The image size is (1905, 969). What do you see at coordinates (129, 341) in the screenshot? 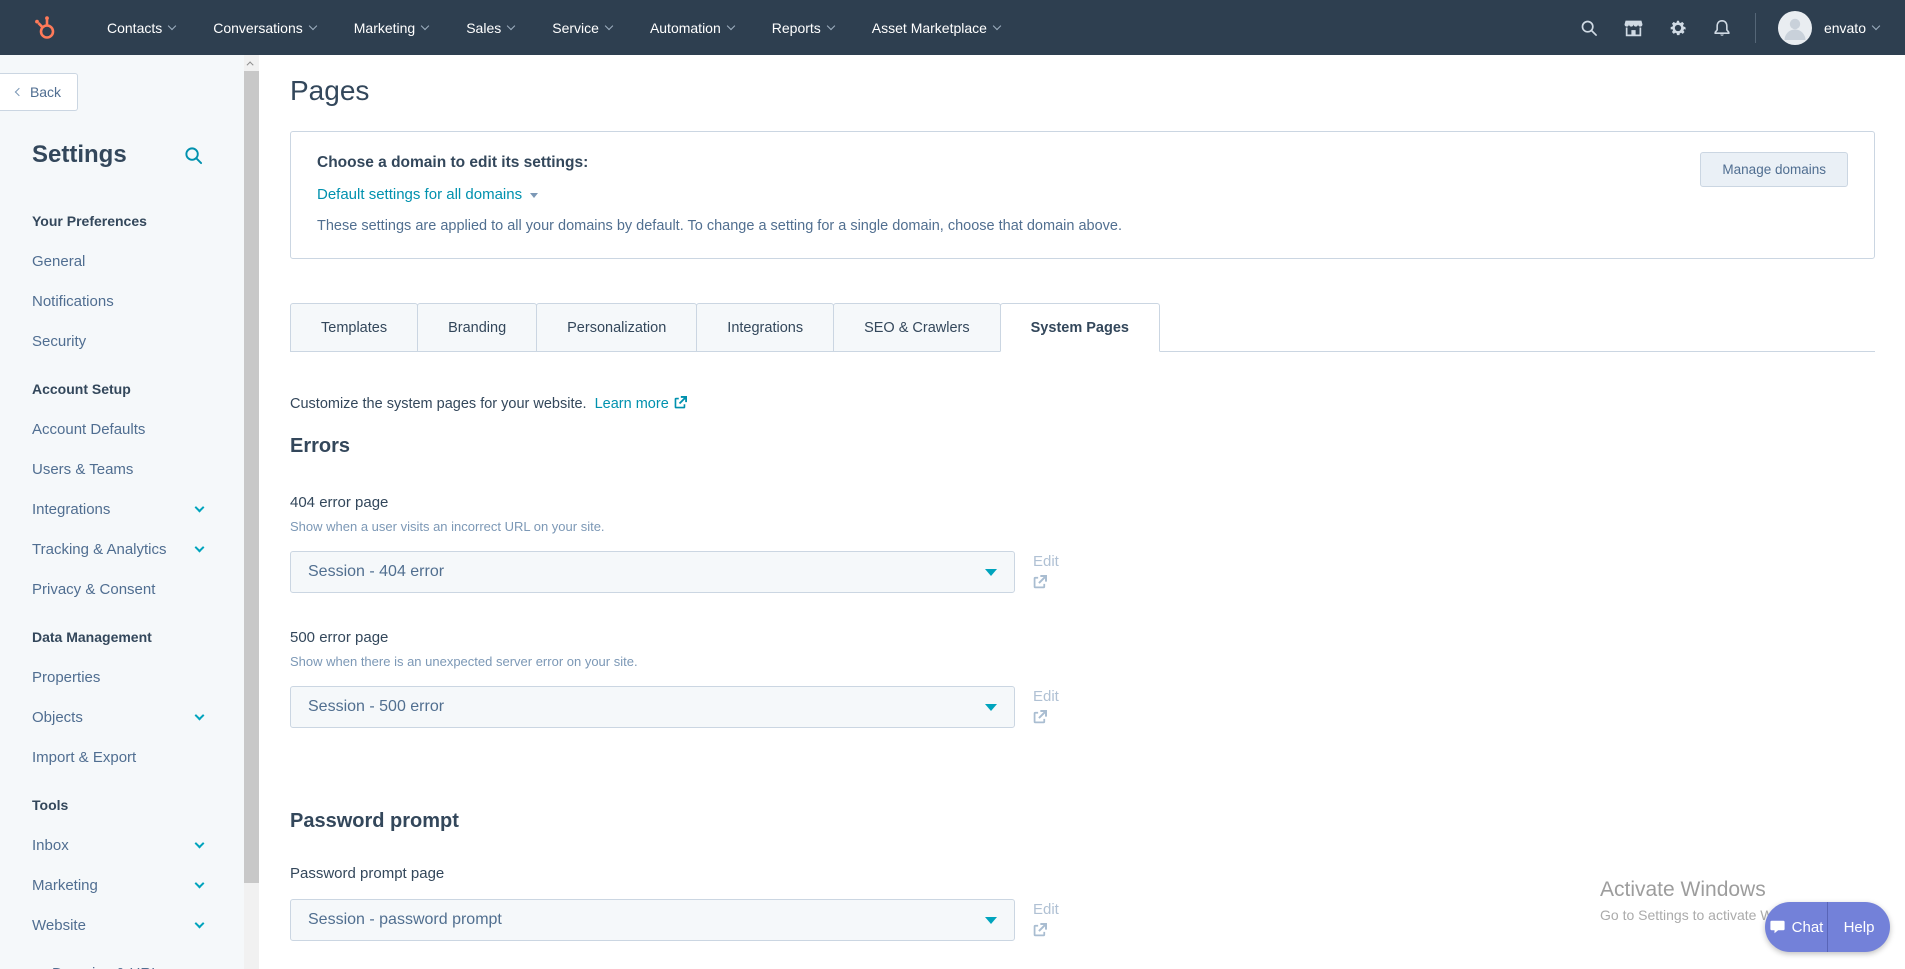
I see `sidebar-item-security: Security` at bounding box center [129, 341].